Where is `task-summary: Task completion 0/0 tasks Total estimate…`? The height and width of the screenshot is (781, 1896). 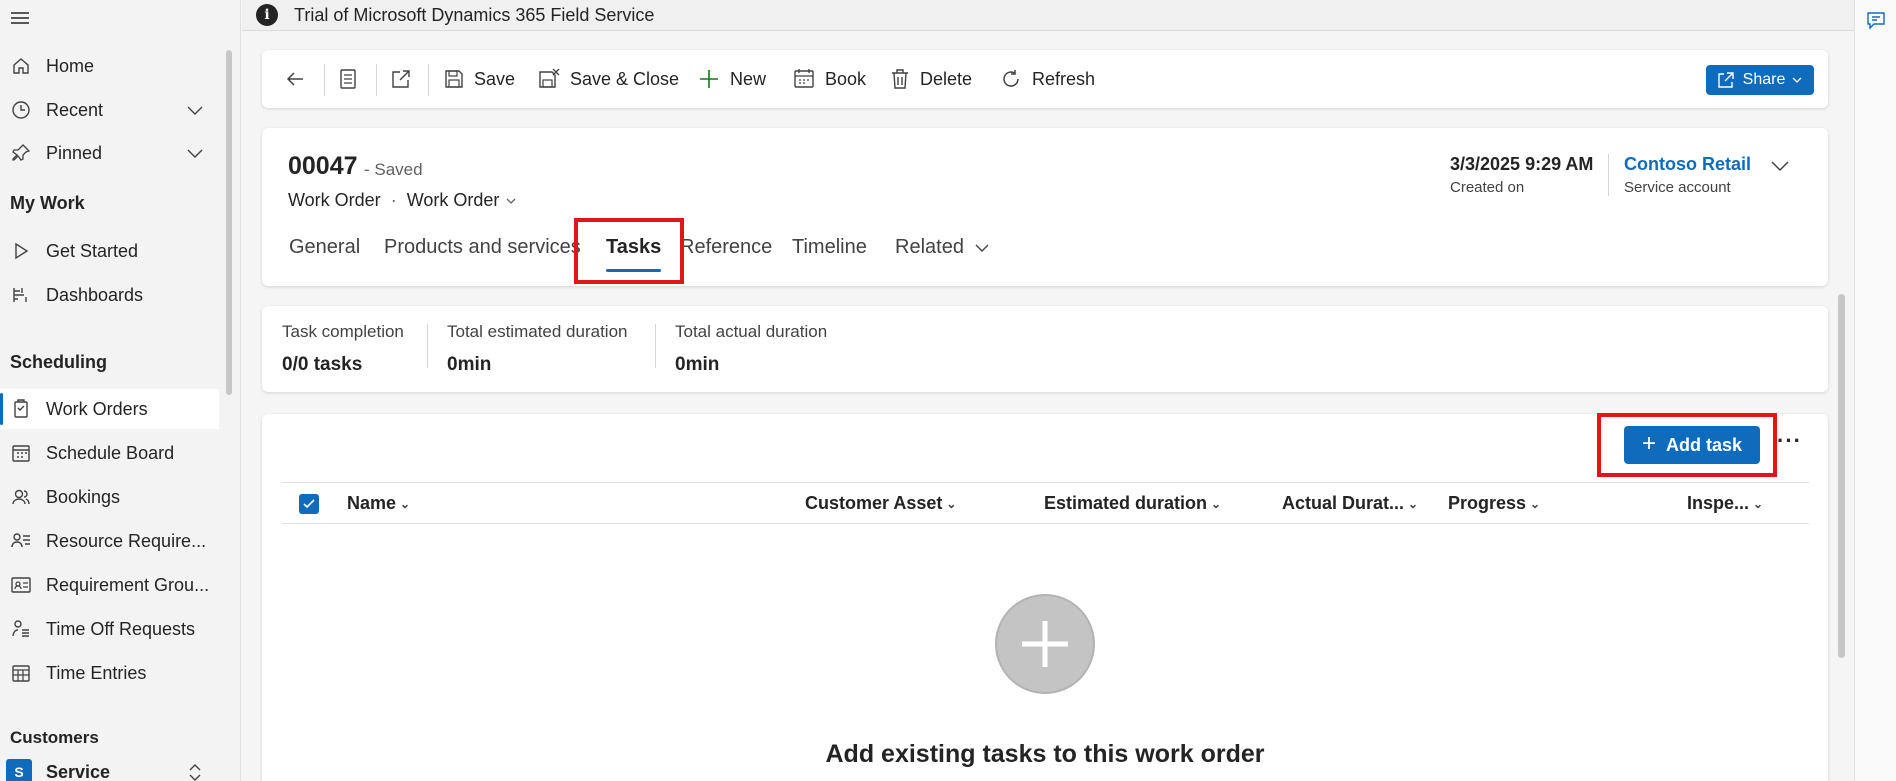
task-summary: Task completion 0/0 tasks Total estimate… is located at coordinates (1045, 349).